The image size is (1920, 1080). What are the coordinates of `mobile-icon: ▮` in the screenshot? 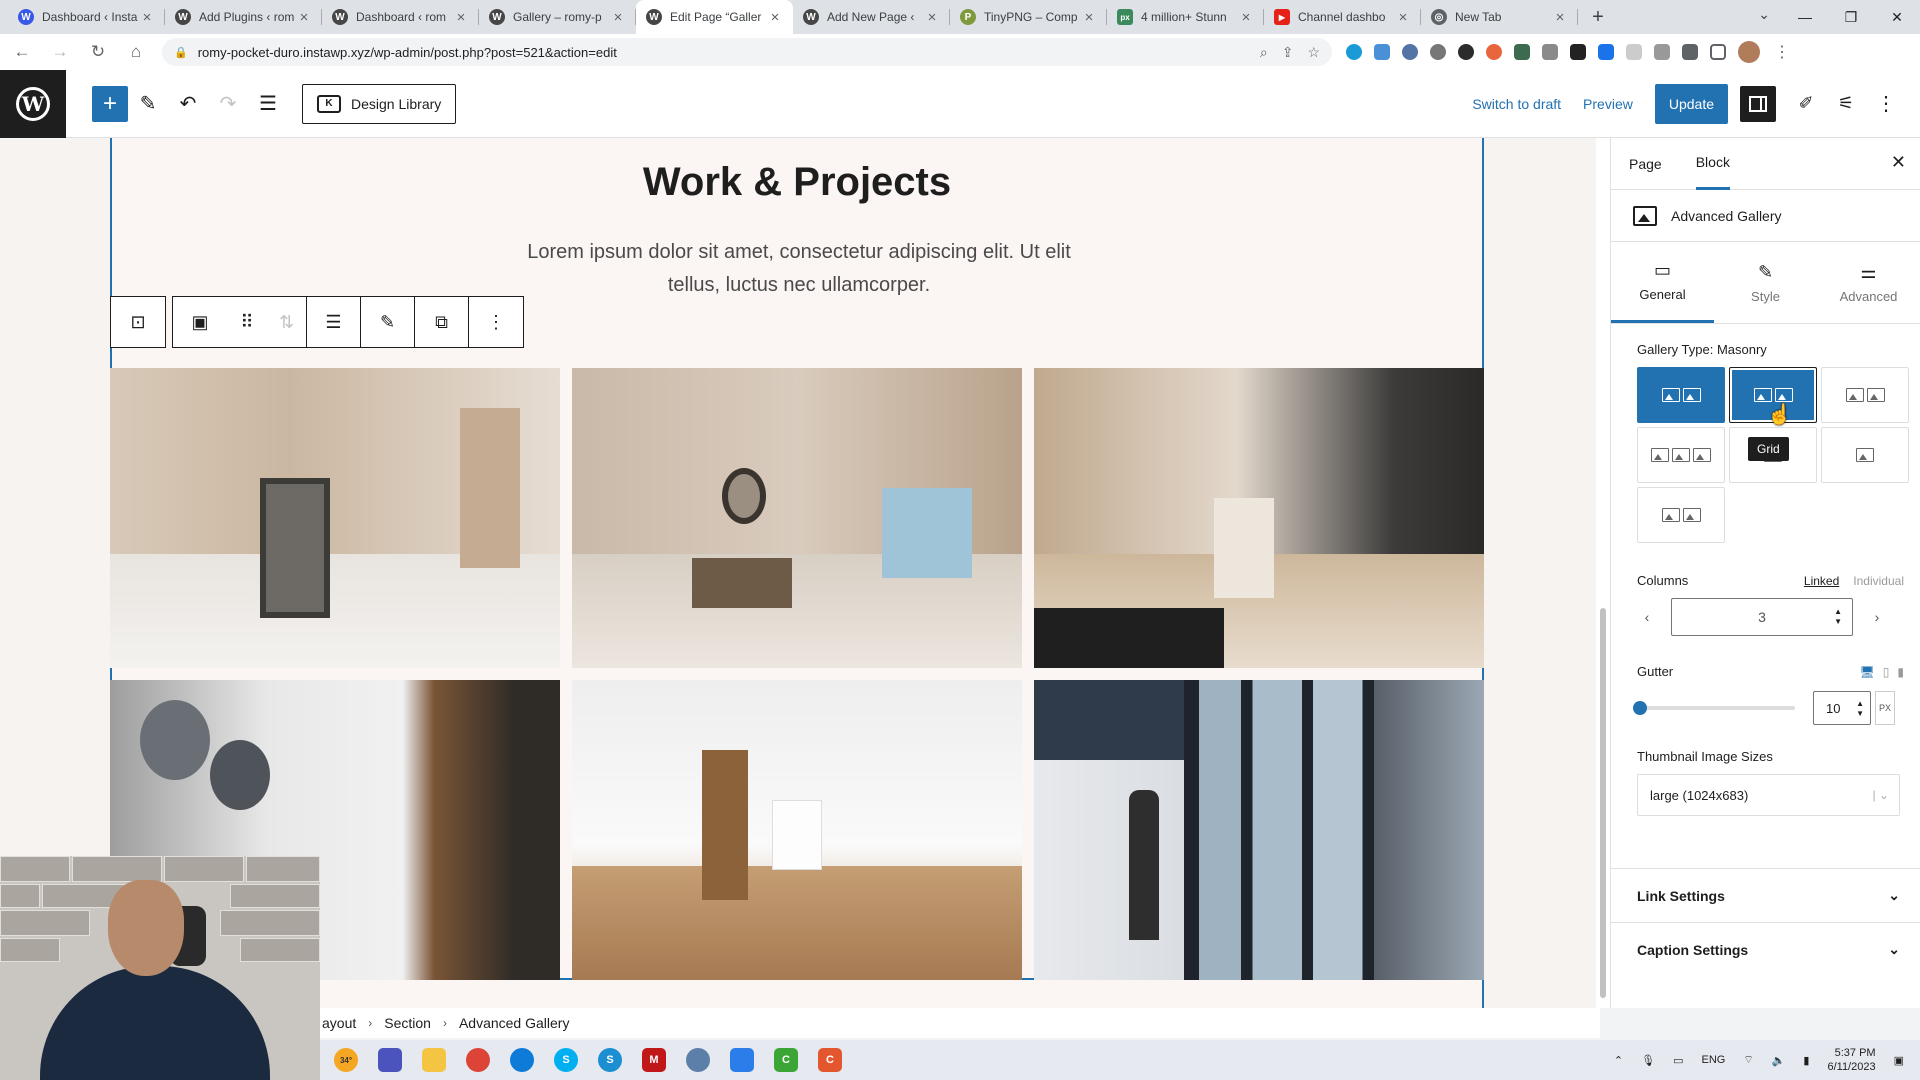 It's located at (1900, 672).